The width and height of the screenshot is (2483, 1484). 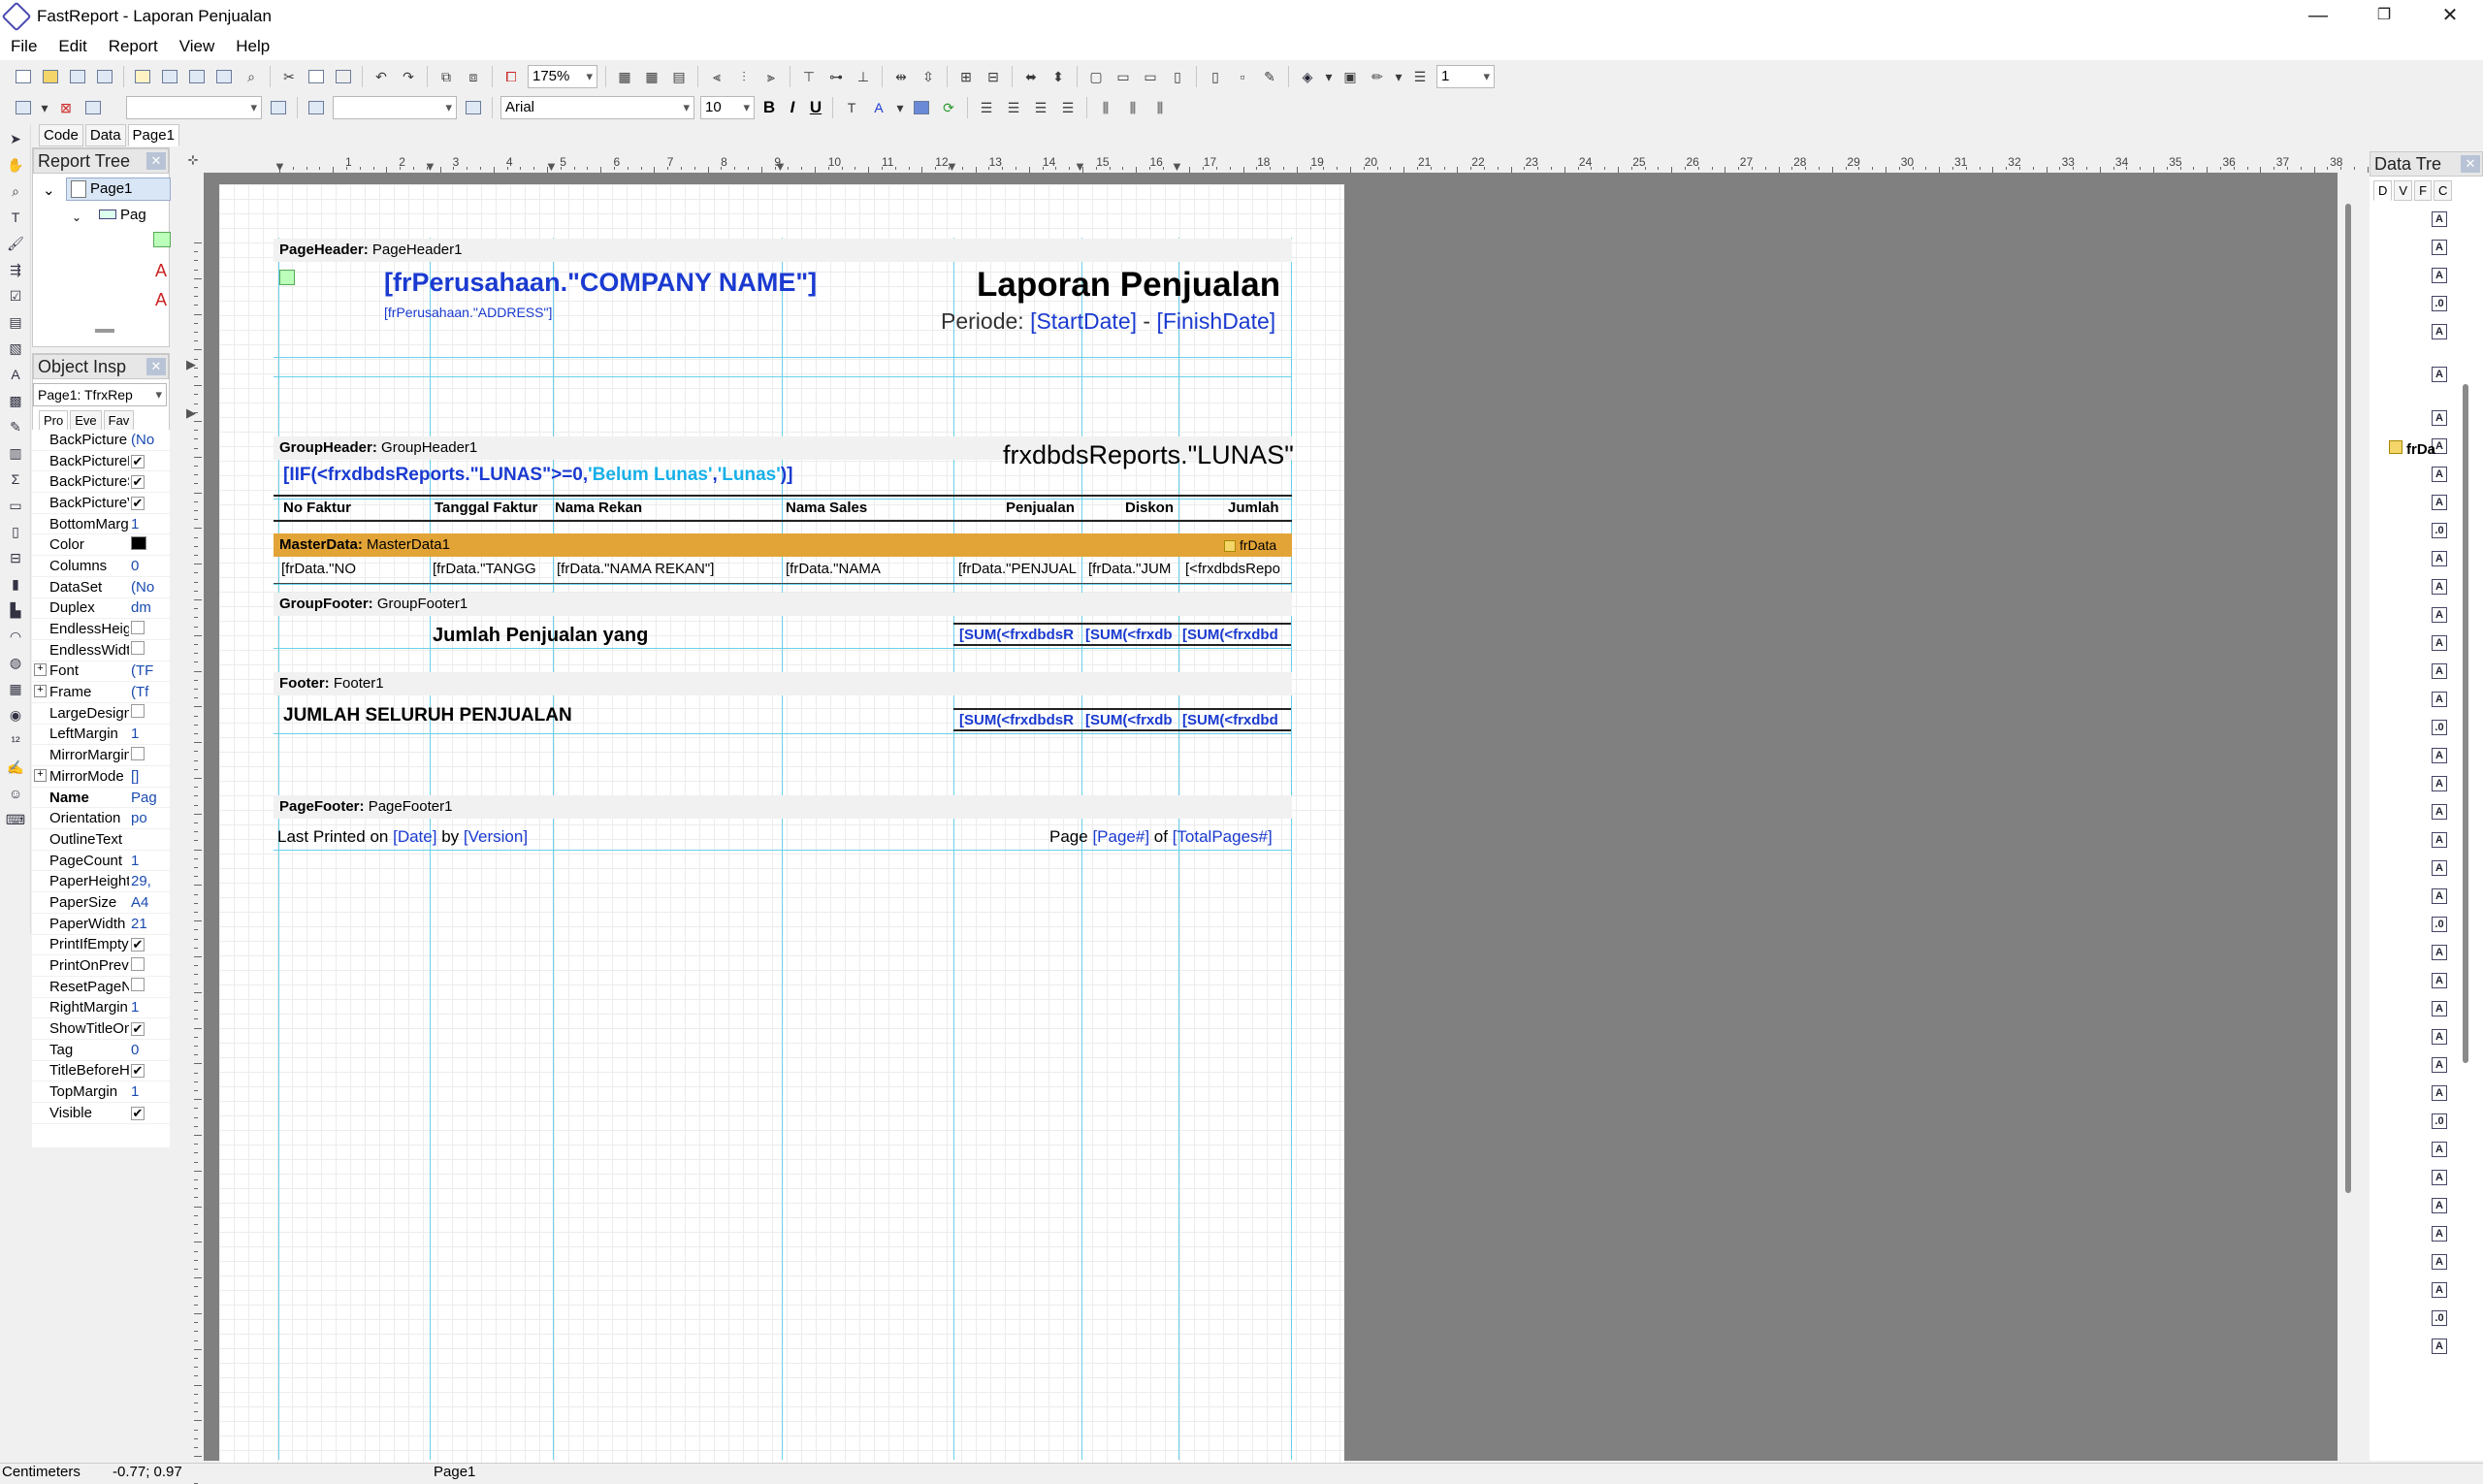 I want to click on globe-icon: ◉, so click(x=16, y=714).